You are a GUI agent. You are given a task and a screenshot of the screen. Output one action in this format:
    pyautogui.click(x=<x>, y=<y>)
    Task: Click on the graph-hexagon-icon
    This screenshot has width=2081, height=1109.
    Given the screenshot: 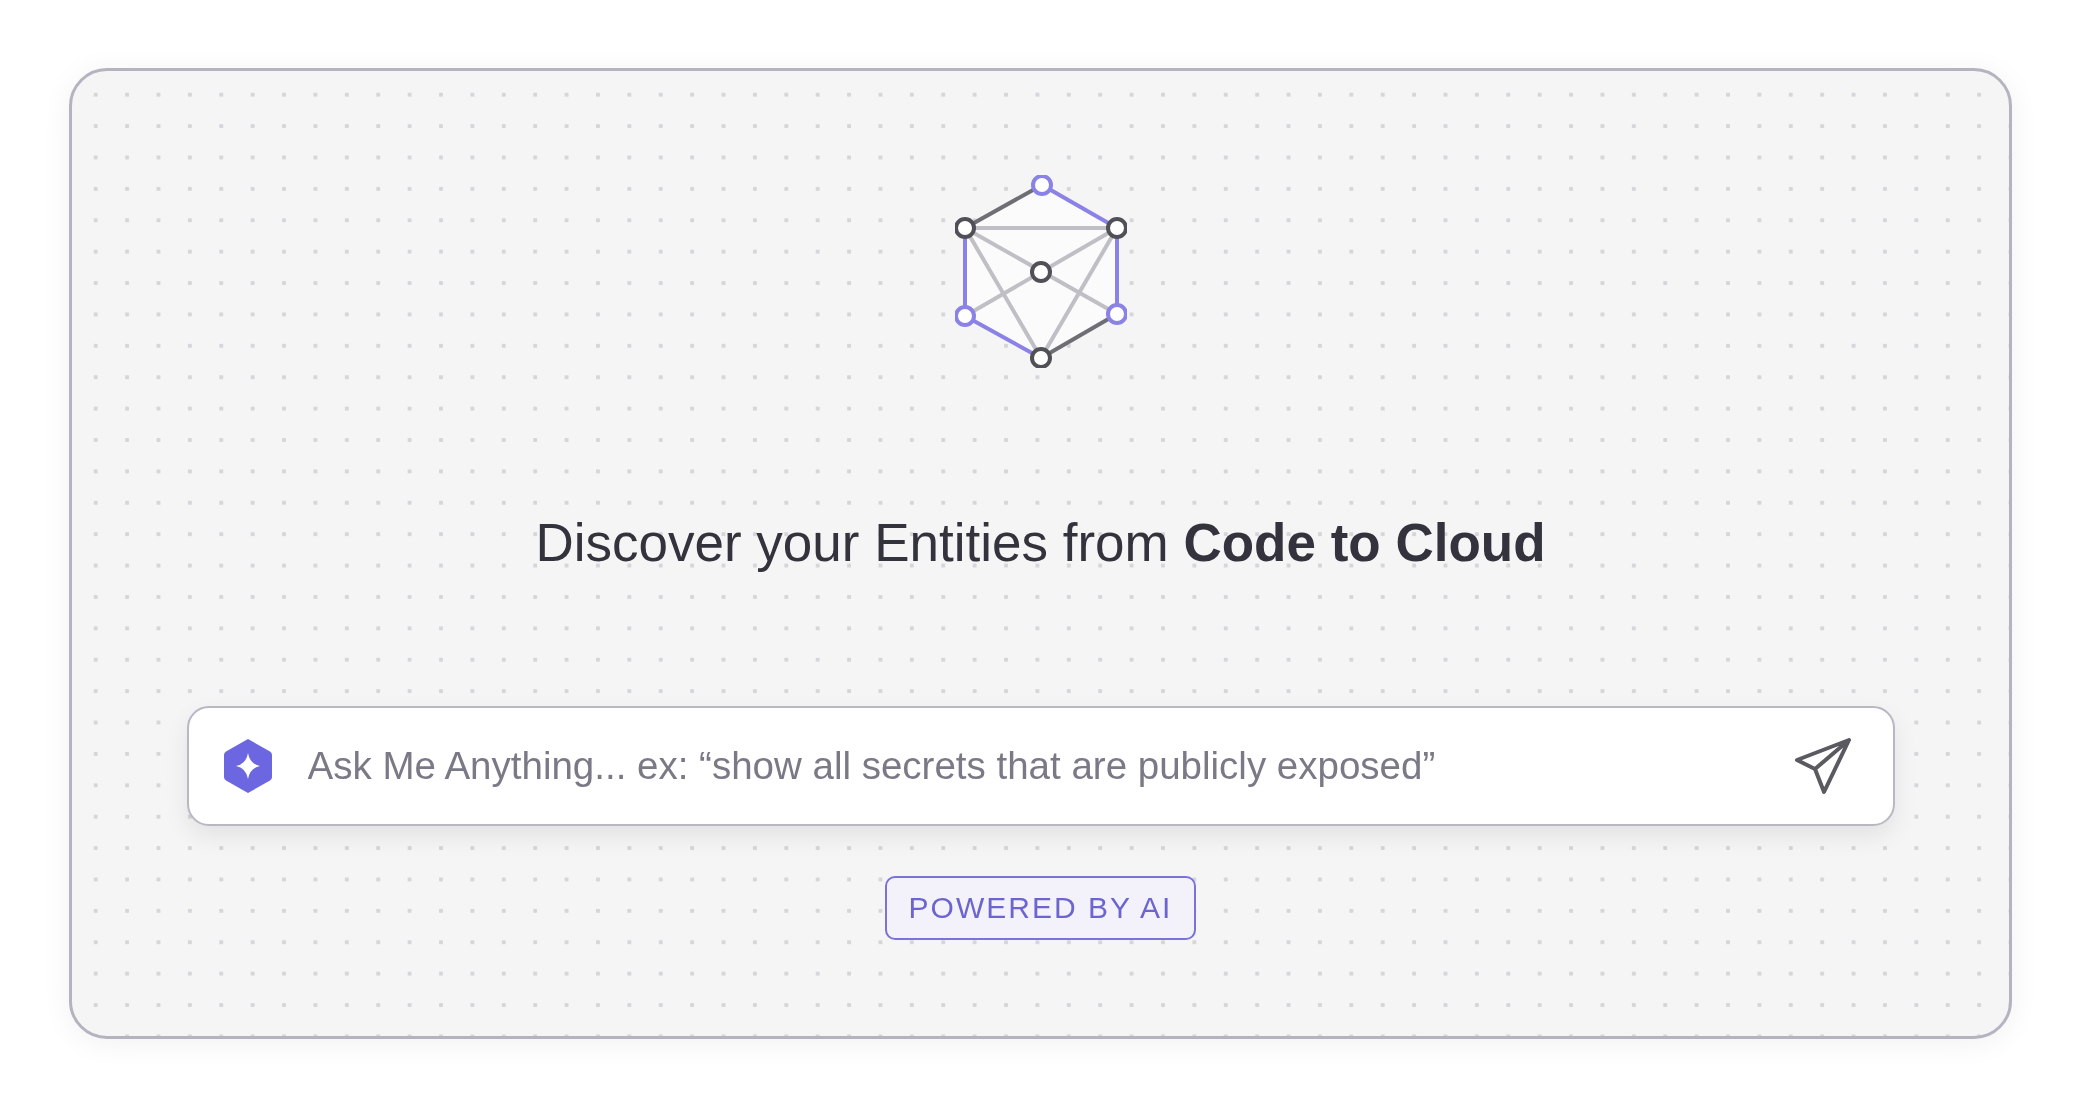 What is the action you would take?
    pyautogui.click(x=1040, y=271)
    